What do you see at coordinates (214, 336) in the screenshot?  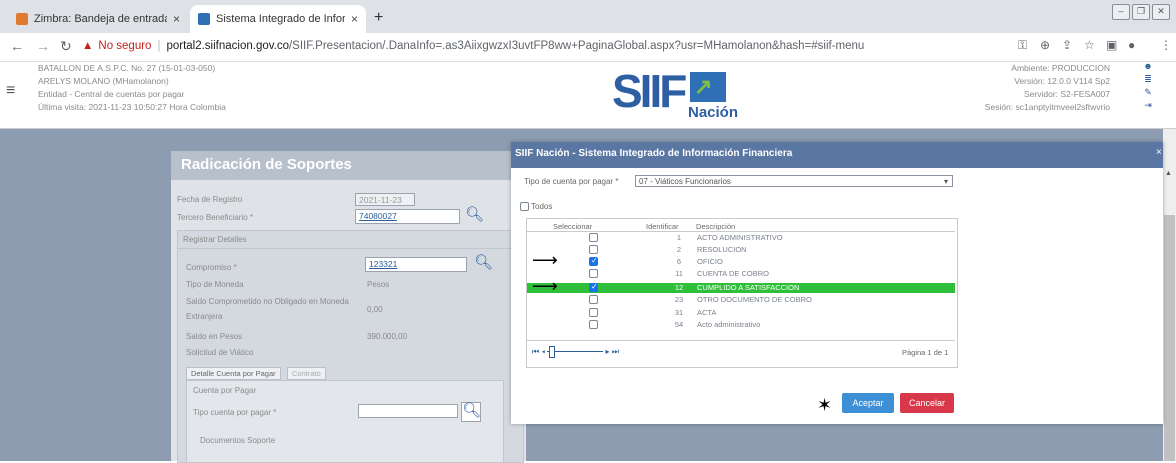 I see `saldo-pesos-label: Saldo en Pesos` at bounding box center [214, 336].